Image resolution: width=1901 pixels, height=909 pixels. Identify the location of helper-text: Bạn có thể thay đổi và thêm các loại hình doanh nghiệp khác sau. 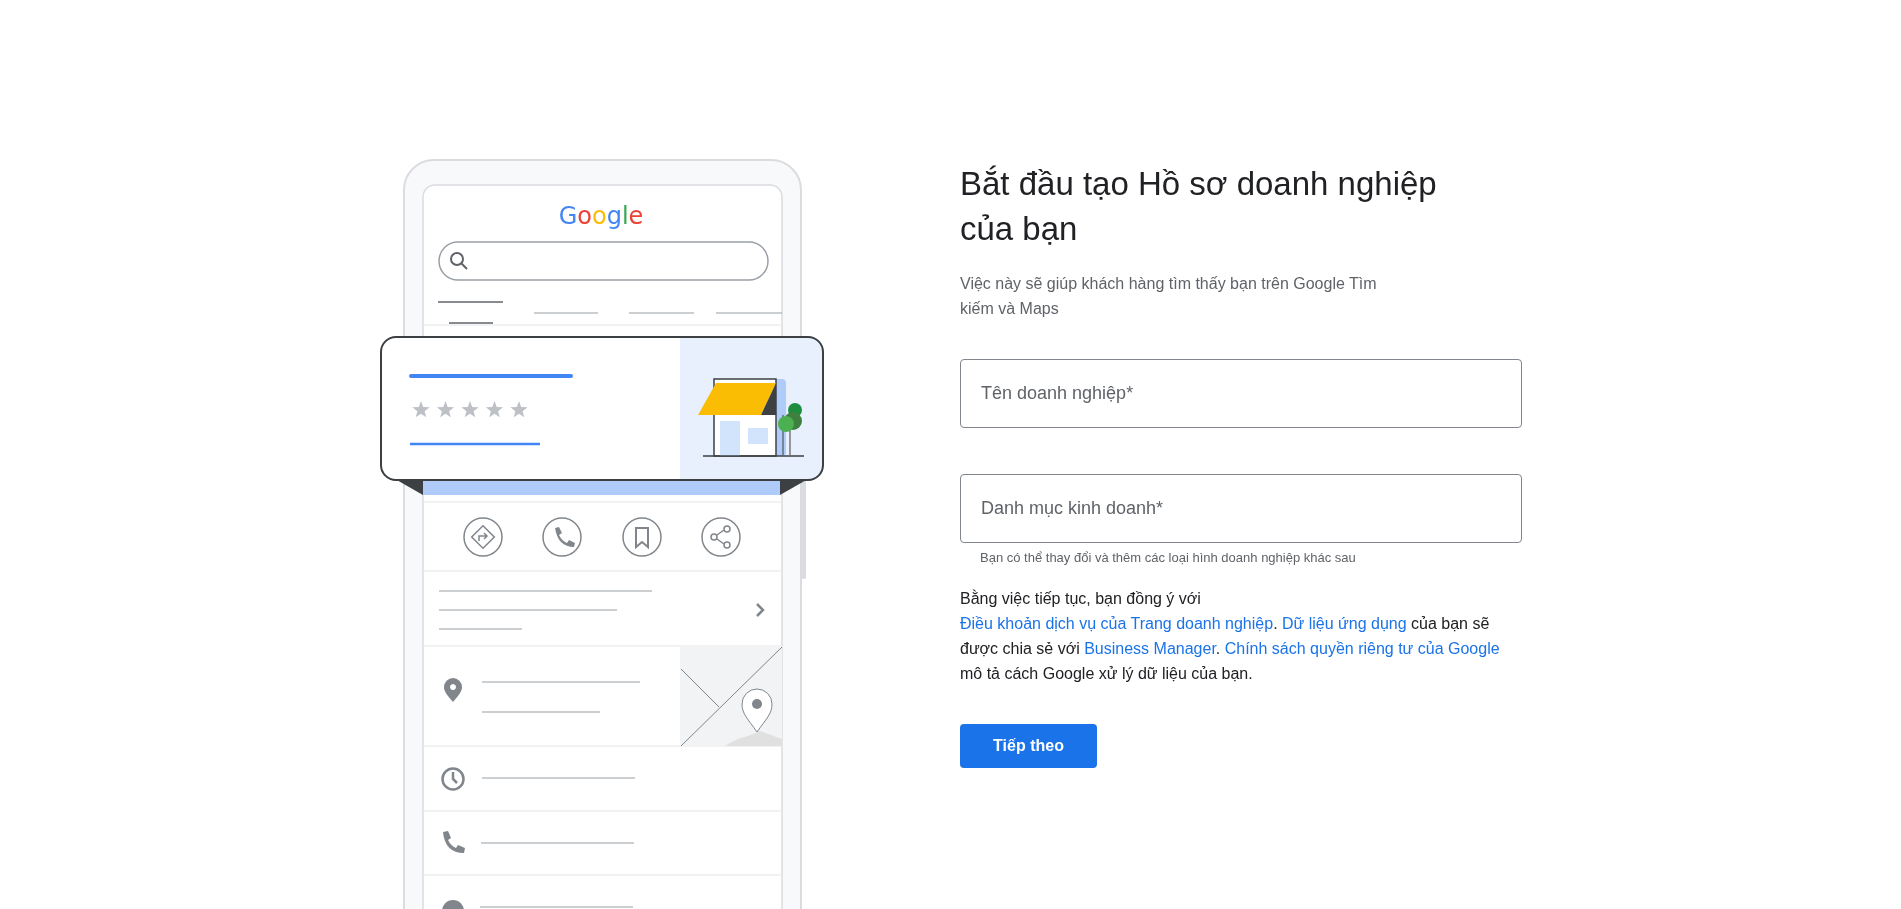
(1168, 558).